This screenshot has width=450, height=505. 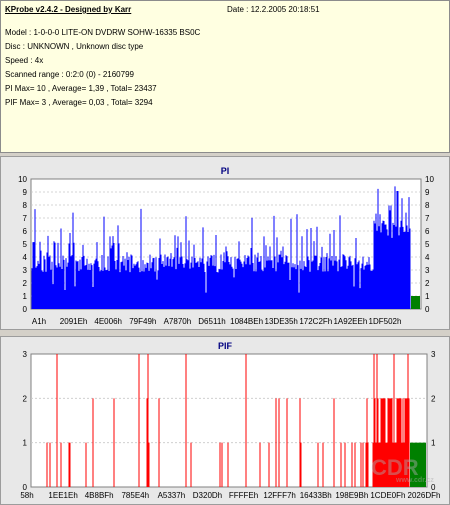 I want to click on pi-y-tick-left: 8, so click(x=25, y=205).